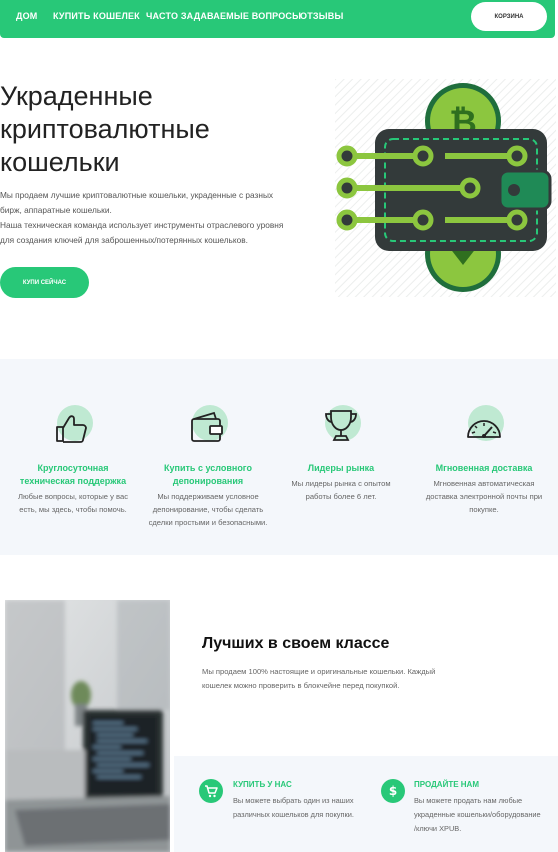 The height and width of the screenshot is (852, 558). What do you see at coordinates (208, 475) in the screenshot?
I see `feature-title: Купить с условного депонирования` at bounding box center [208, 475].